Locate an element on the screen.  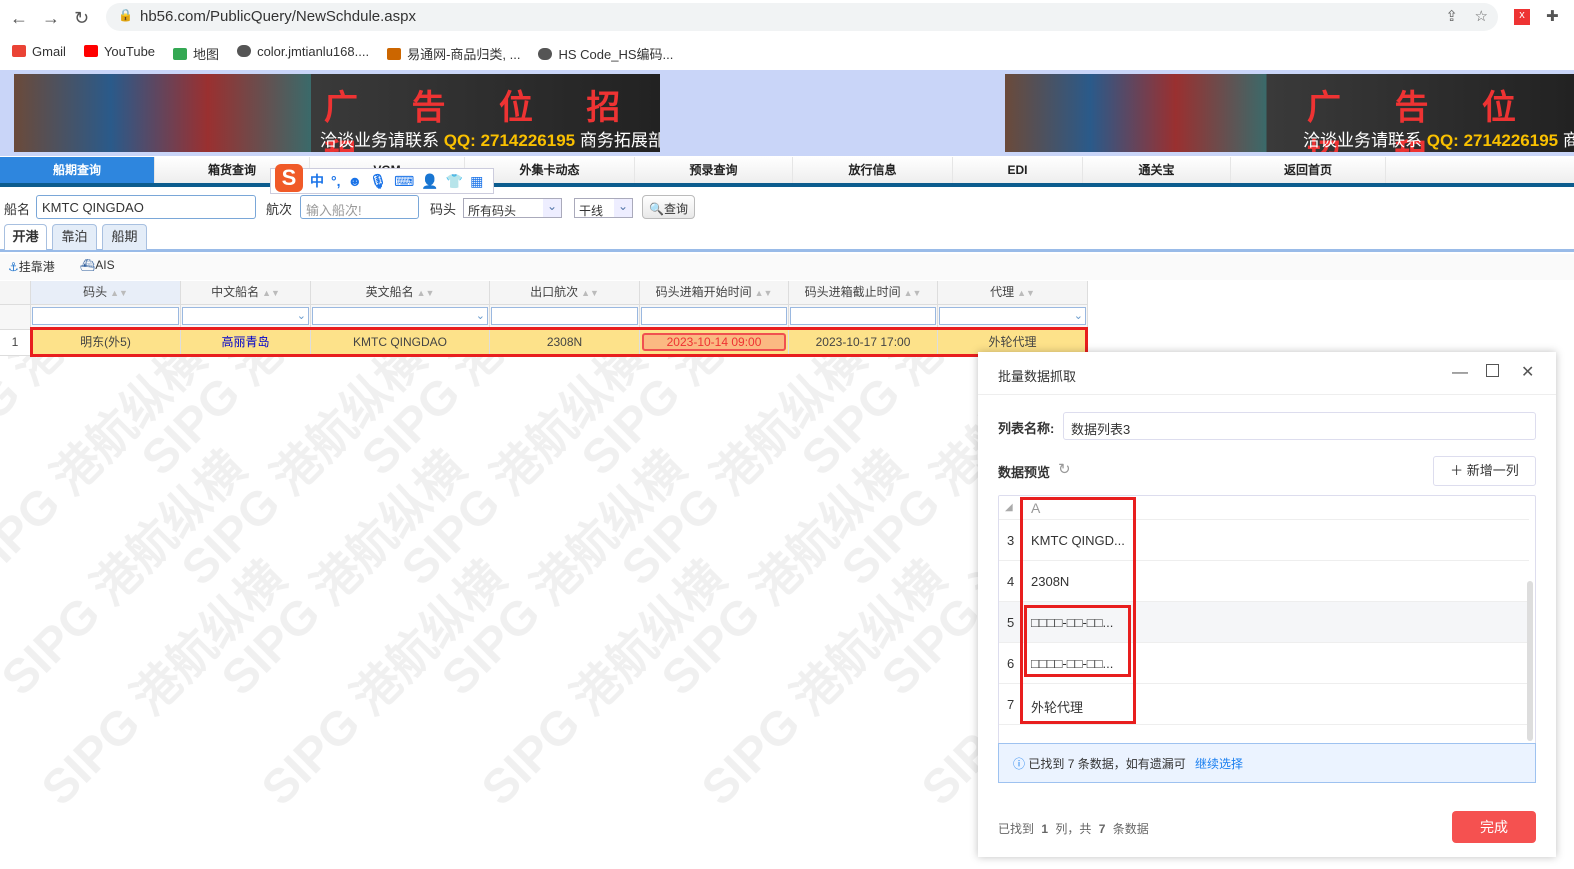
tab-strip: 开港 靠泊 船期 is located at coordinates (787, 238).